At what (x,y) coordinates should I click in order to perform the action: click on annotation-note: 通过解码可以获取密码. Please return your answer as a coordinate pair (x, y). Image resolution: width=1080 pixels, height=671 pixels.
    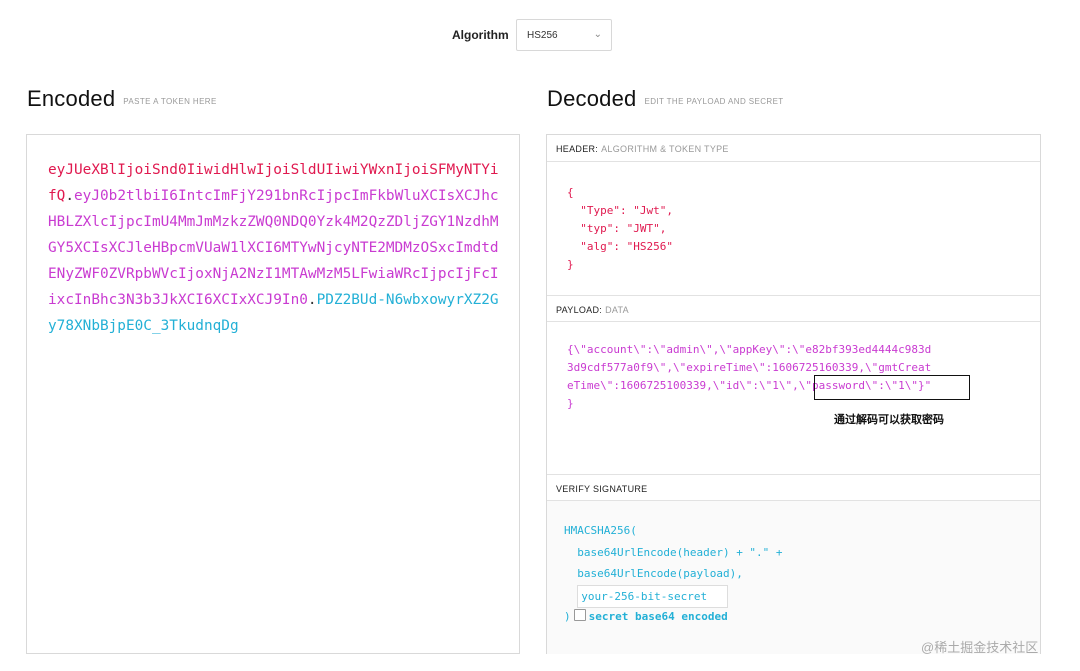
    Looking at the image, I should click on (889, 420).